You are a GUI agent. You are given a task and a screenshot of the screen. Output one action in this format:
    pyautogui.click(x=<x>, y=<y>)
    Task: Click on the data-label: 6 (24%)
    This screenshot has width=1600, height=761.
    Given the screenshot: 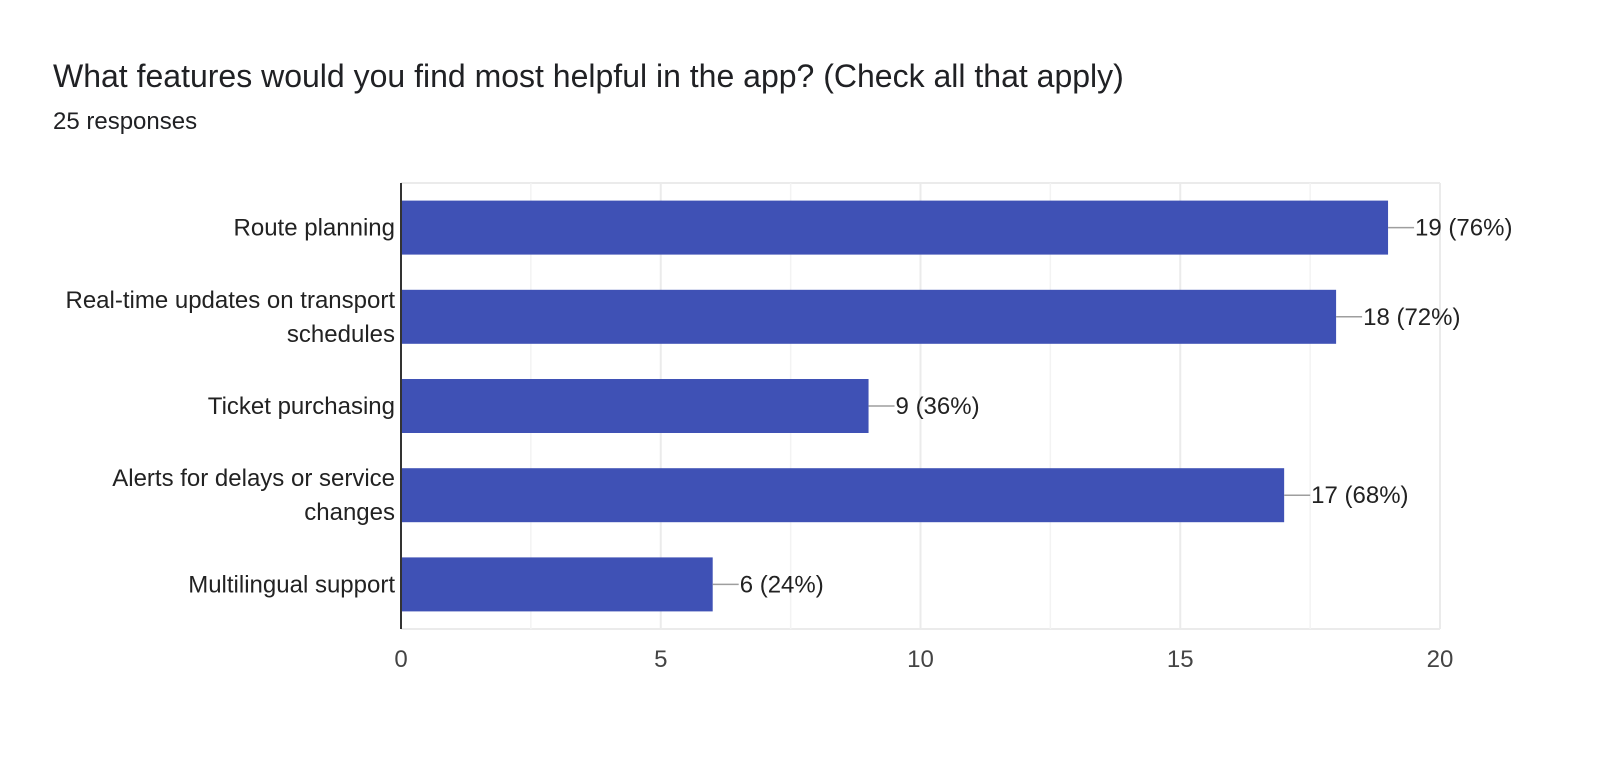 What is the action you would take?
    pyautogui.click(x=782, y=584)
    